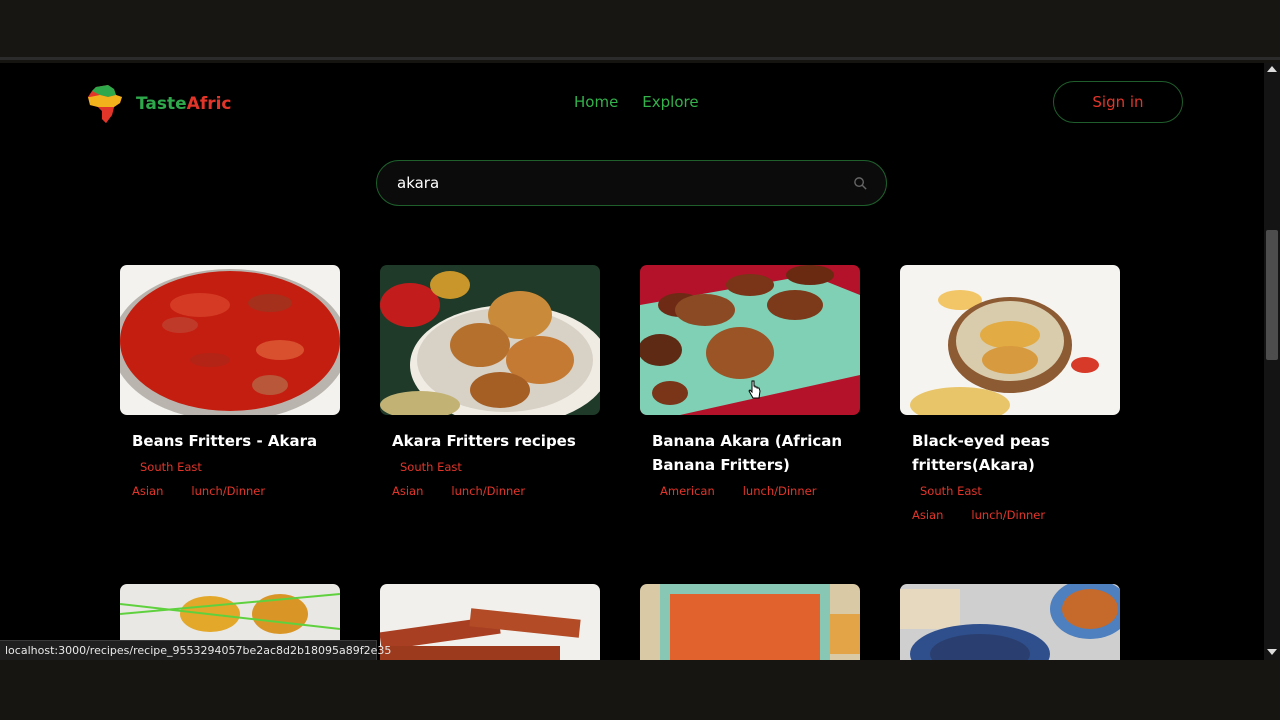 This screenshot has height=720, width=1280. I want to click on scroll-down-icon, so click(1272, 652).